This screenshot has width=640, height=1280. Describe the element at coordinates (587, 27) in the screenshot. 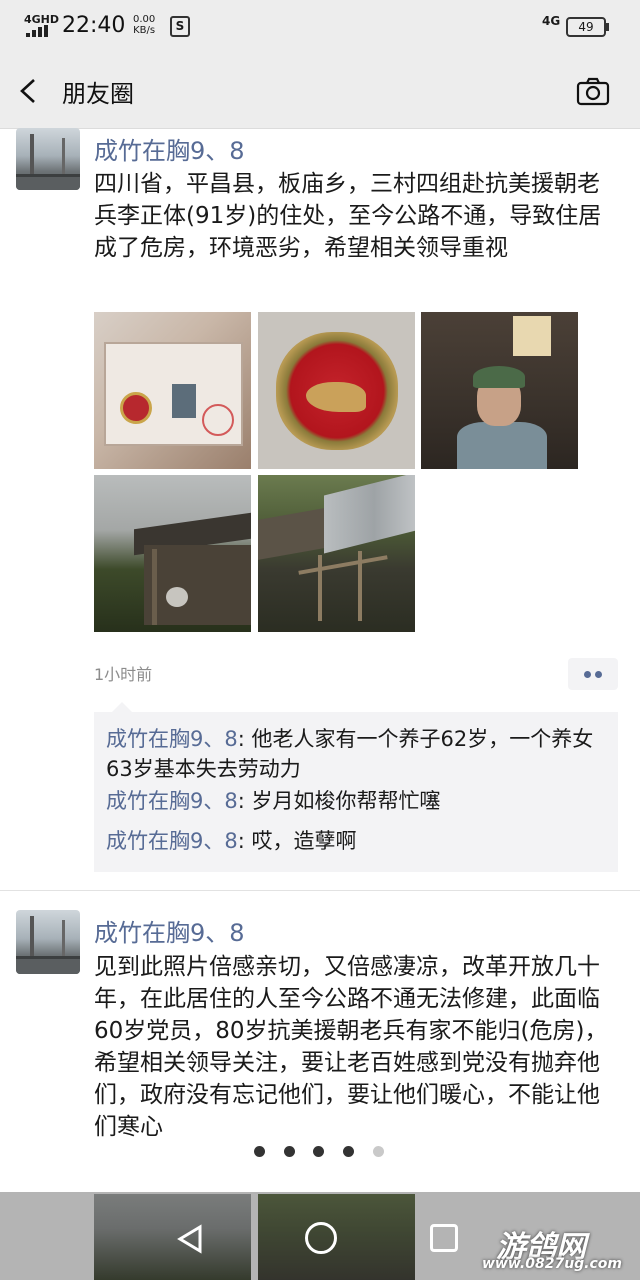

I see `battery-icon: 49` at that location.